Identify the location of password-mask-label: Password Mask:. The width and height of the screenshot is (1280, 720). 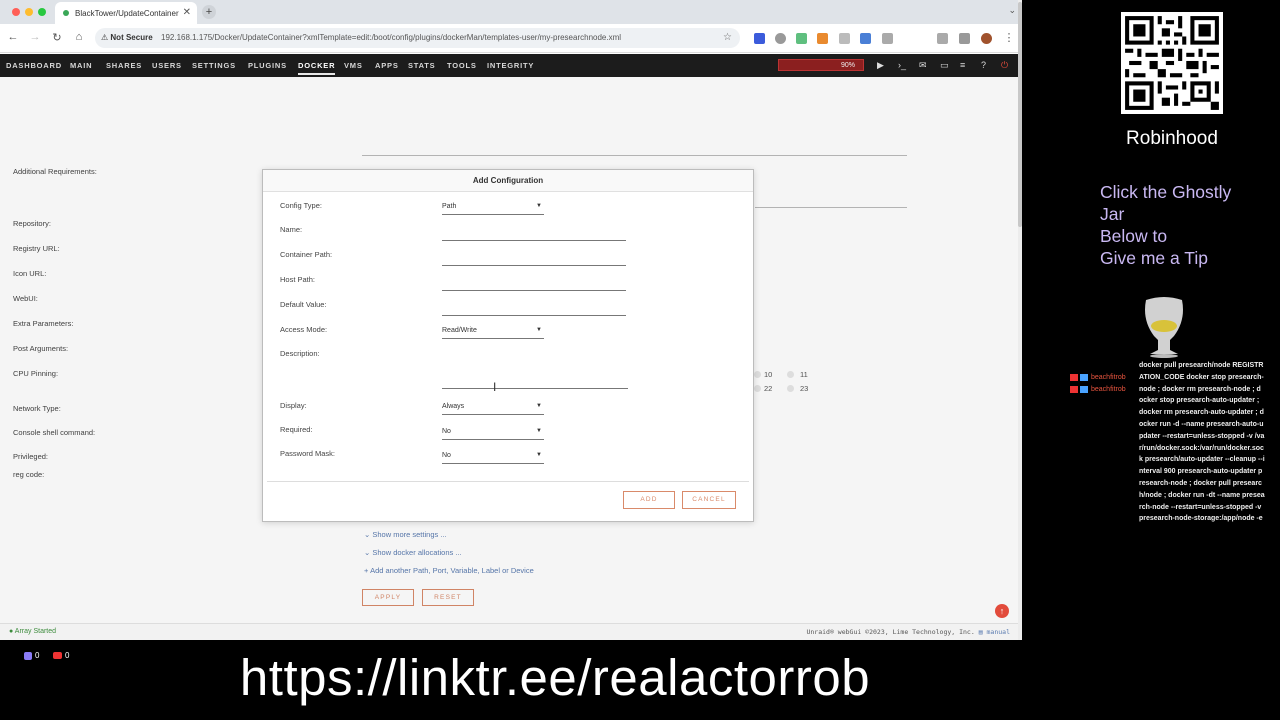
(308, 453).